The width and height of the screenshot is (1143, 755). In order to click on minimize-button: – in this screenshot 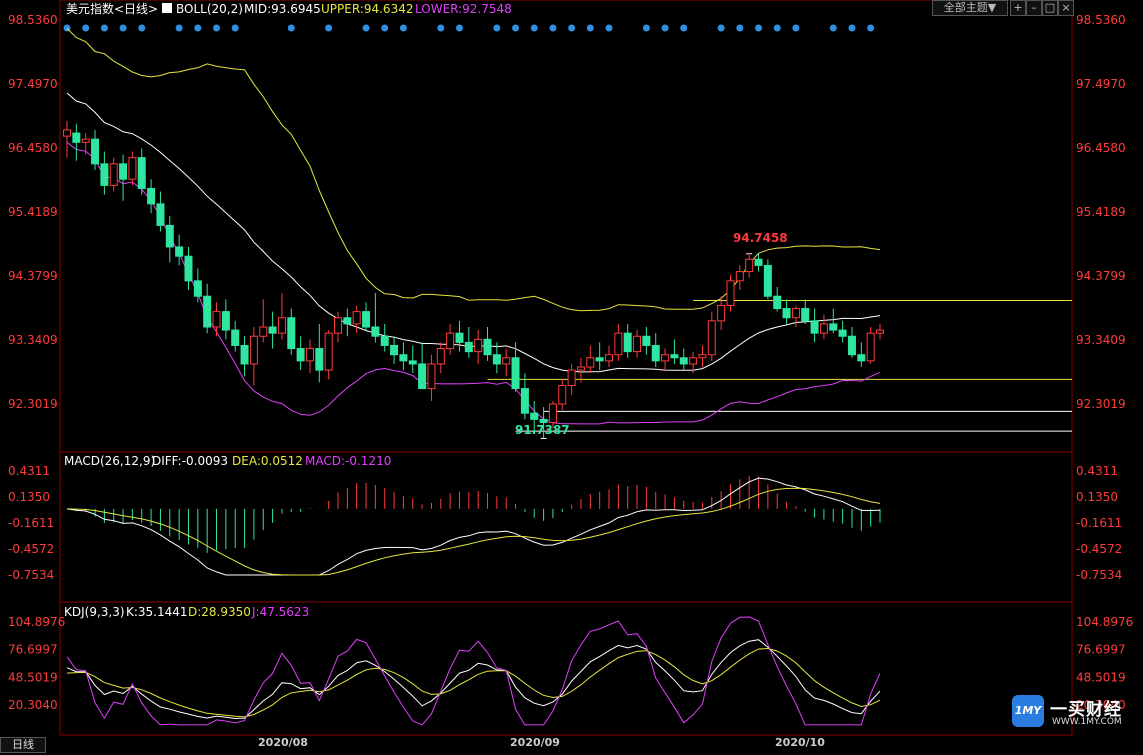, I will do `click(1034, 8)`.